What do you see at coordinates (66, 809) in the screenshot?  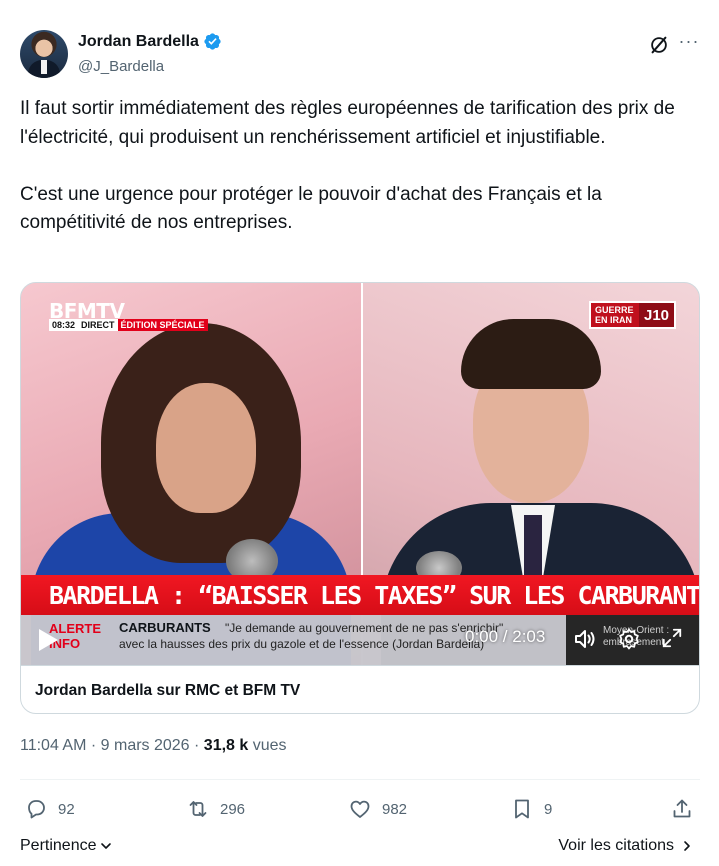 I see `reply-count: 92` at bounding box center [66, 809].